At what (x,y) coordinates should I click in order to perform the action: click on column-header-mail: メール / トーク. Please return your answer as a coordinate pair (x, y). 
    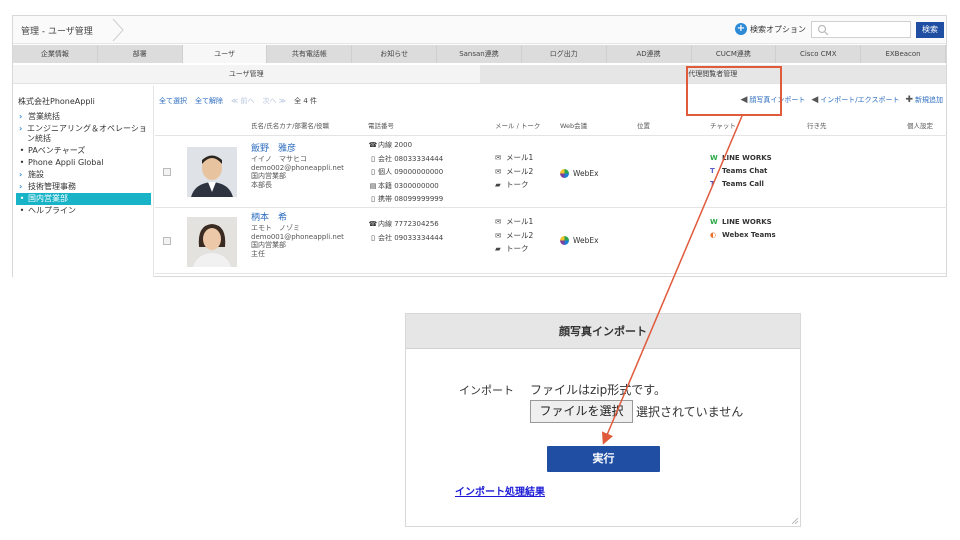
    Looking at the image, I should click on (518, 126).